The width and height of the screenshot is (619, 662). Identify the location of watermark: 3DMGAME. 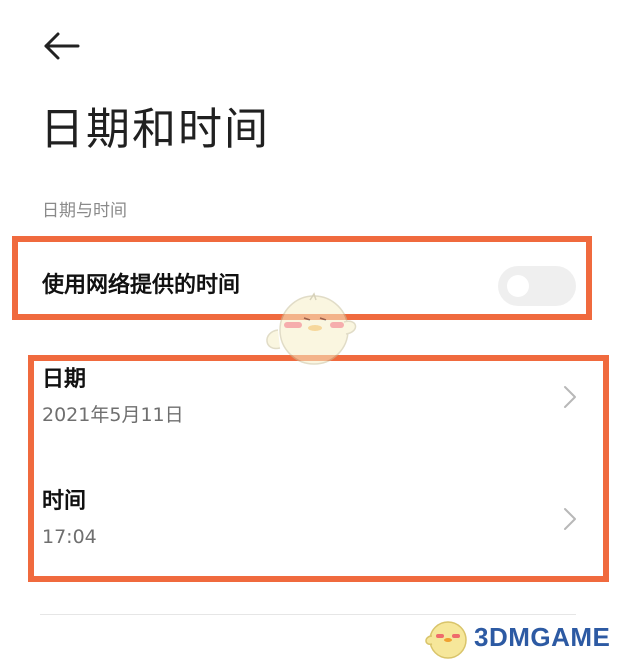
(520, 637).